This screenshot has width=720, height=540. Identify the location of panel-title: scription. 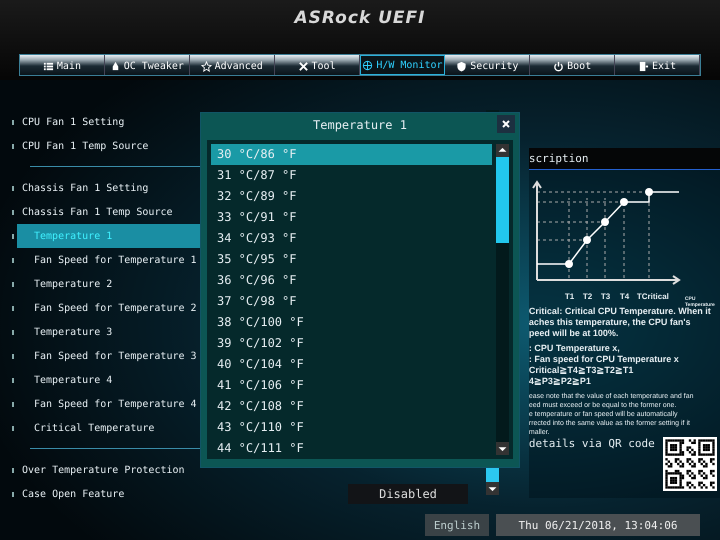
(624, 159).